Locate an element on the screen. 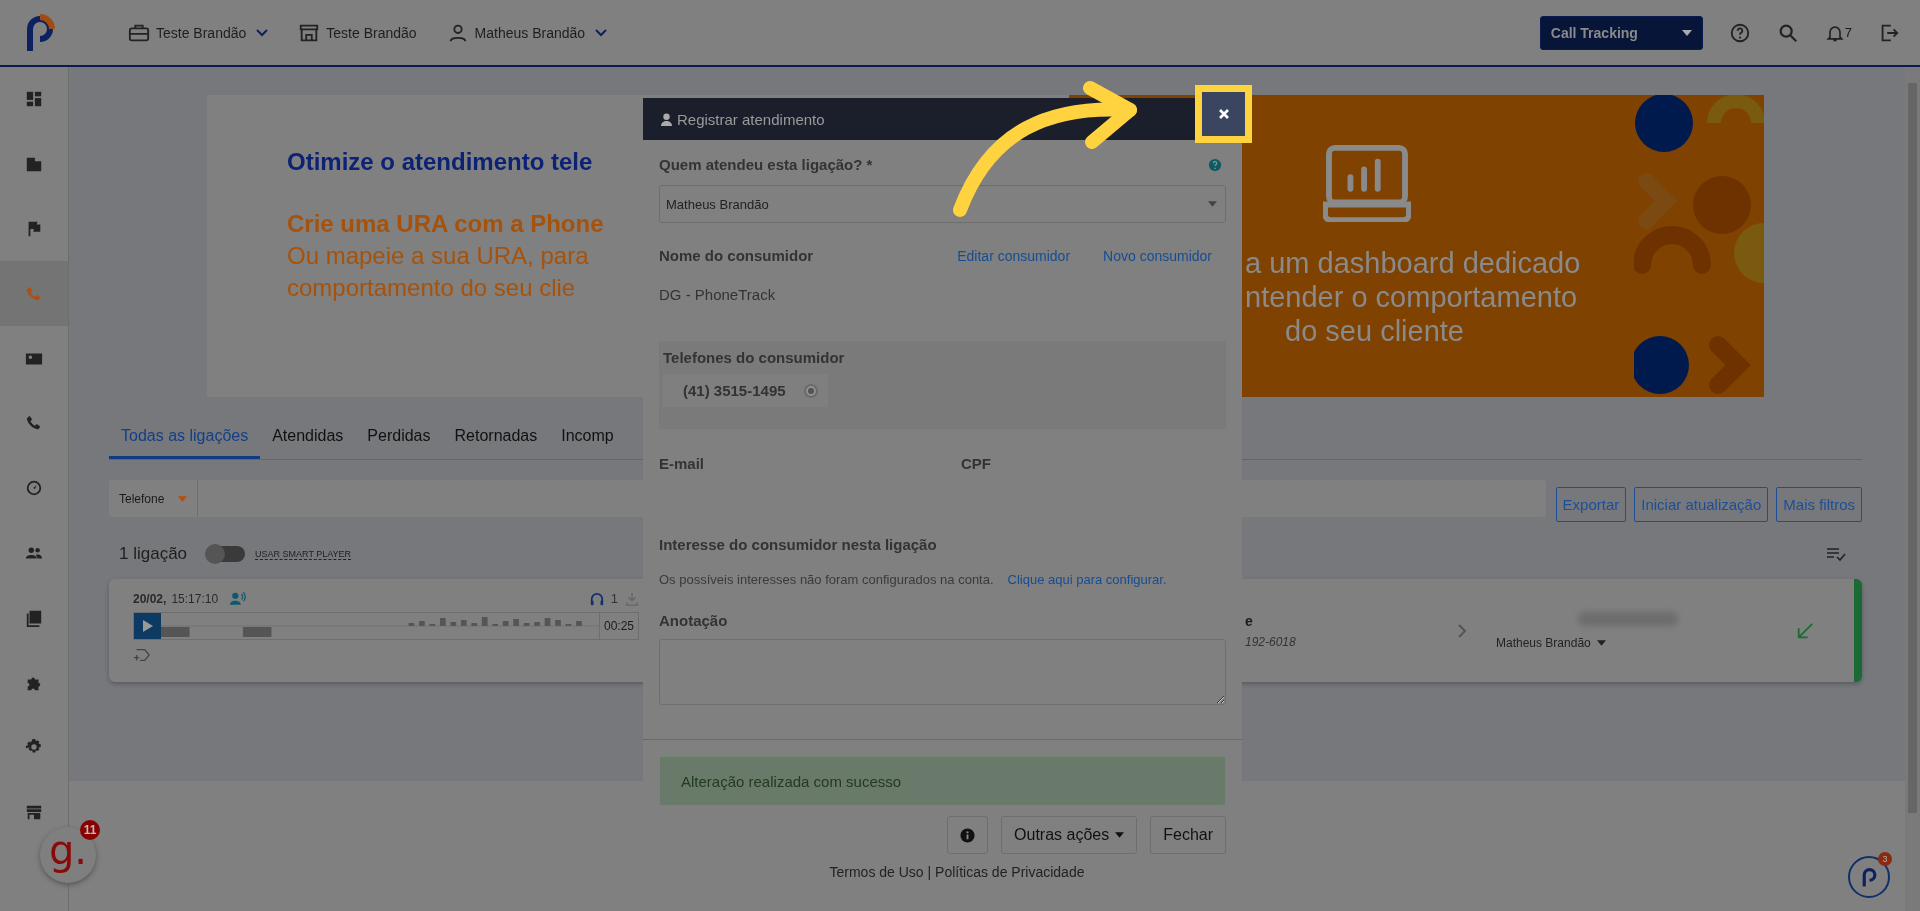 The height and width of the screenshot is (911, 1920). field-label: E-mail is located at coordinates (682, 463).